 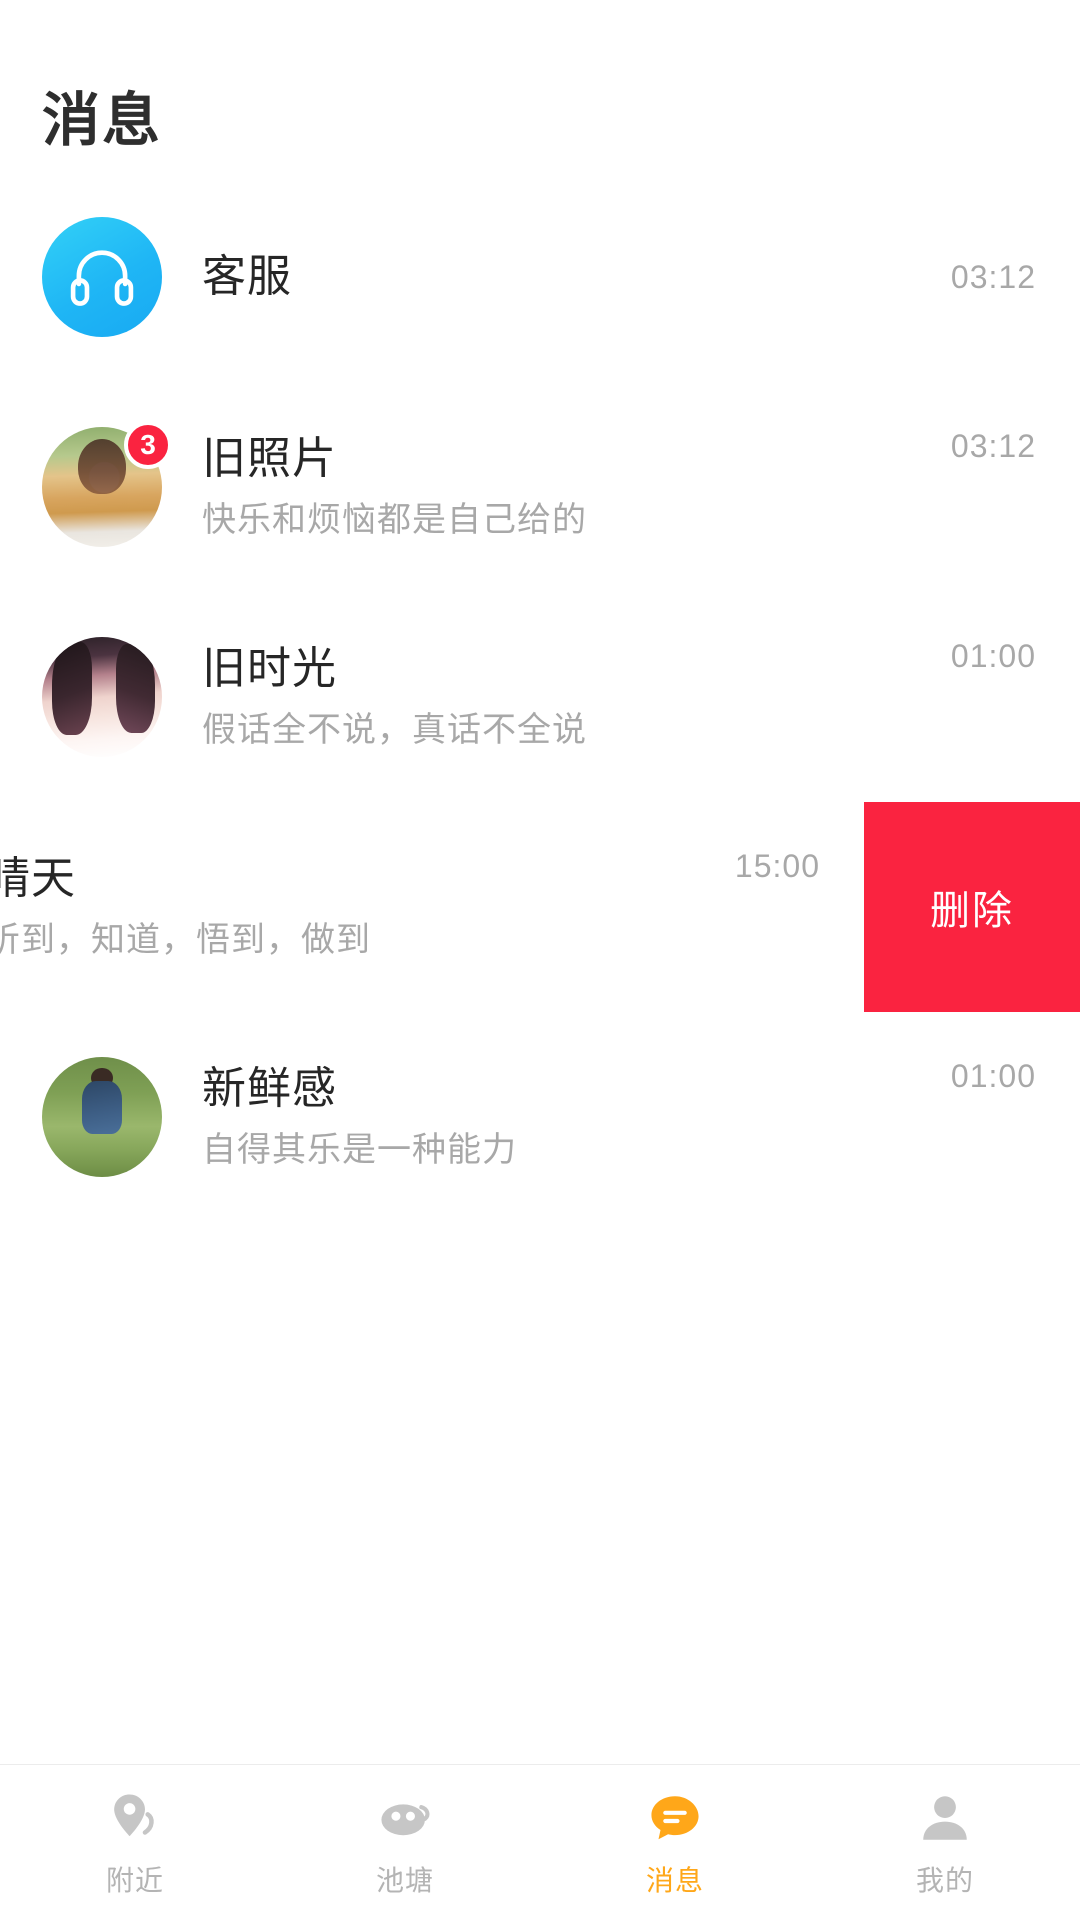 I want to click on tab-location-pin: 附近, so click(x=135, y=1842).